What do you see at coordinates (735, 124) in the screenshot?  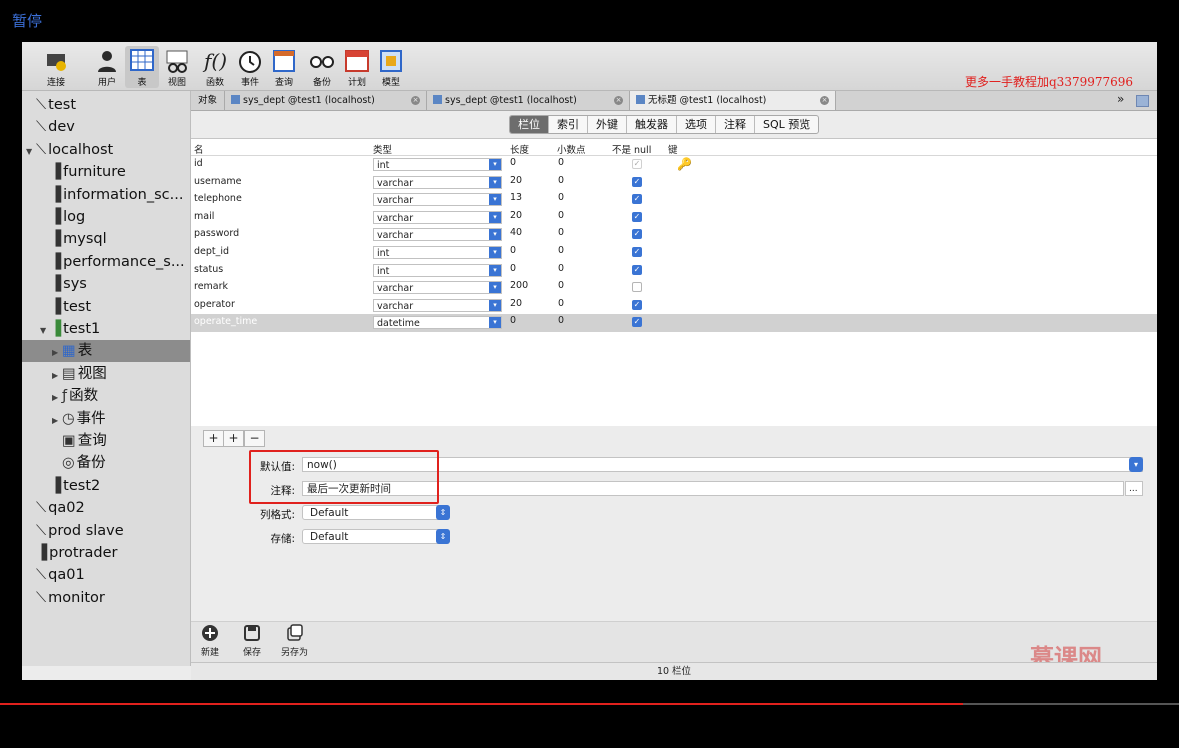 I see `segment-tab: 注释` at bounding box center [735, 124].